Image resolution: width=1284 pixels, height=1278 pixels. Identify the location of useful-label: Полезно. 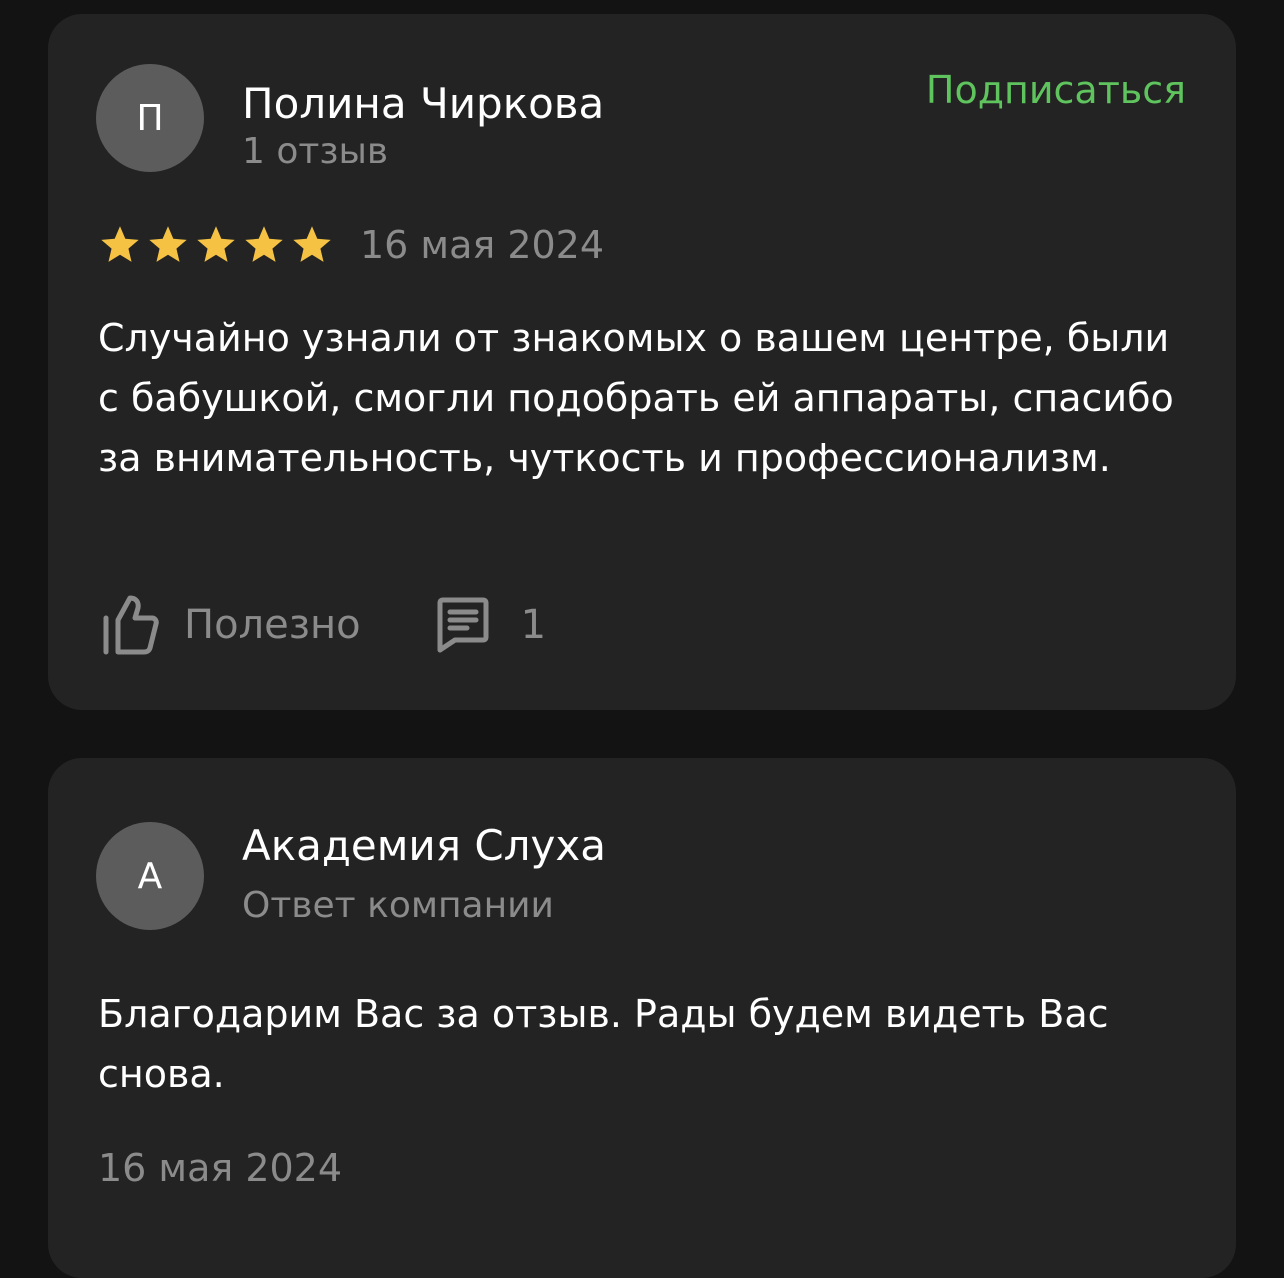
(272, 625).